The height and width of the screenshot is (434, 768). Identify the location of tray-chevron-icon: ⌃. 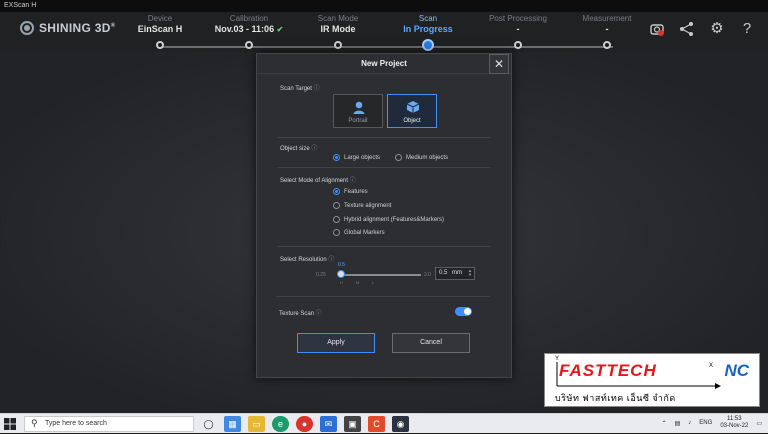
(664, 423).